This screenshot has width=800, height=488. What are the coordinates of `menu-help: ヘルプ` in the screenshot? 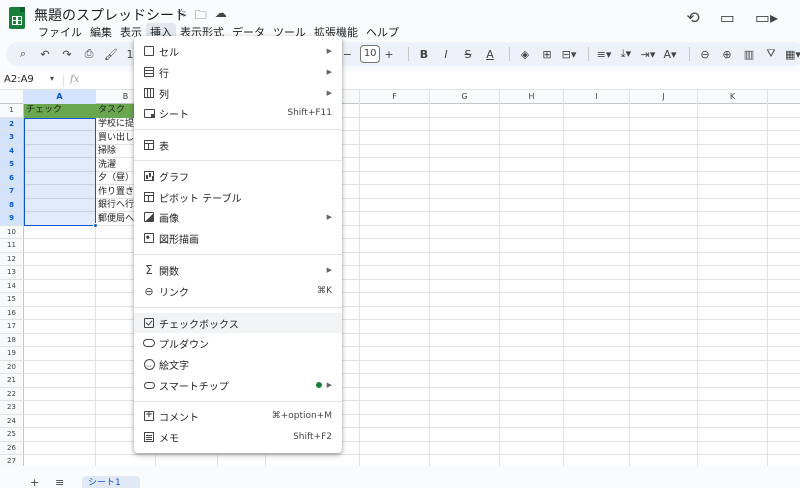 It's located at (382, 32).